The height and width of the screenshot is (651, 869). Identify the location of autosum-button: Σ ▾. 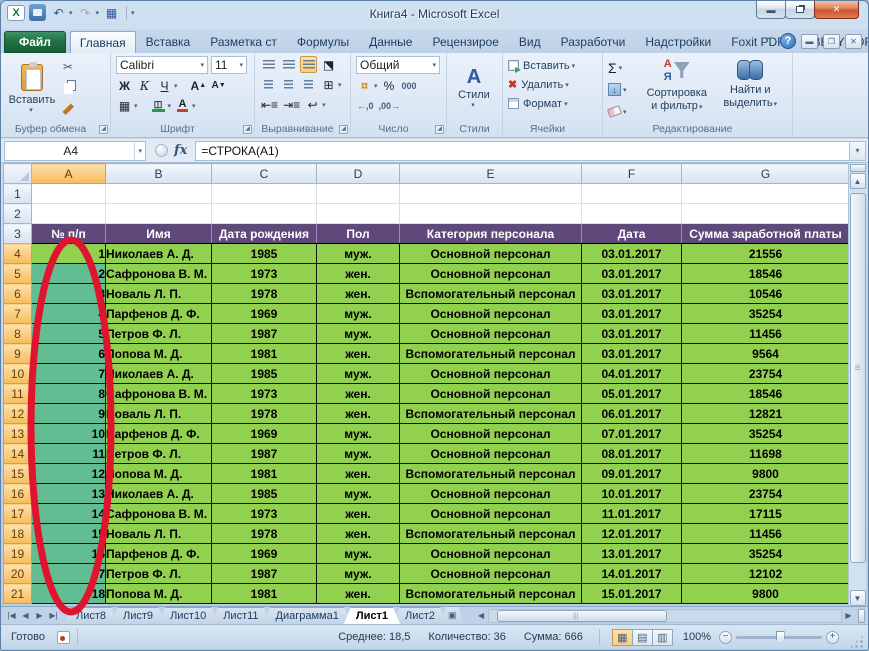
(624, 67).